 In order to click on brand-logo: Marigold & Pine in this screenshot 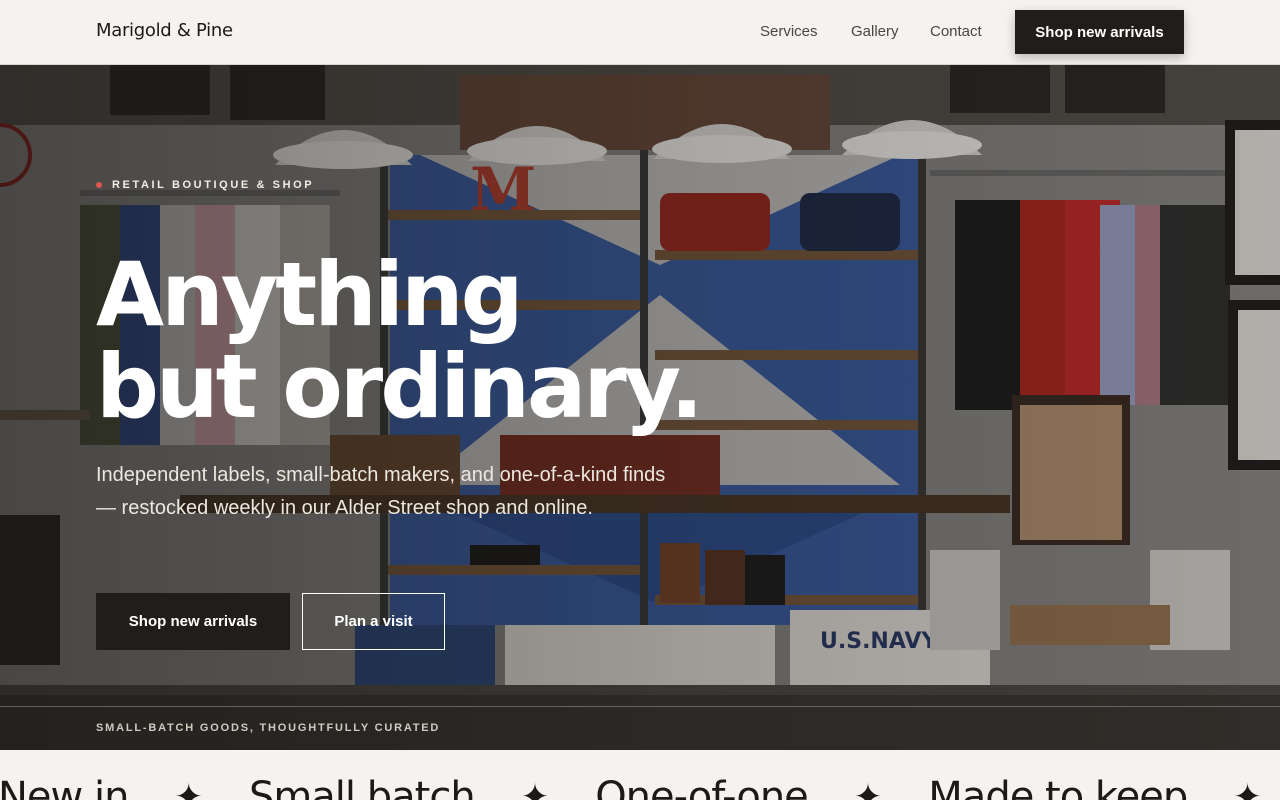, I will do `click(164, 30)`.